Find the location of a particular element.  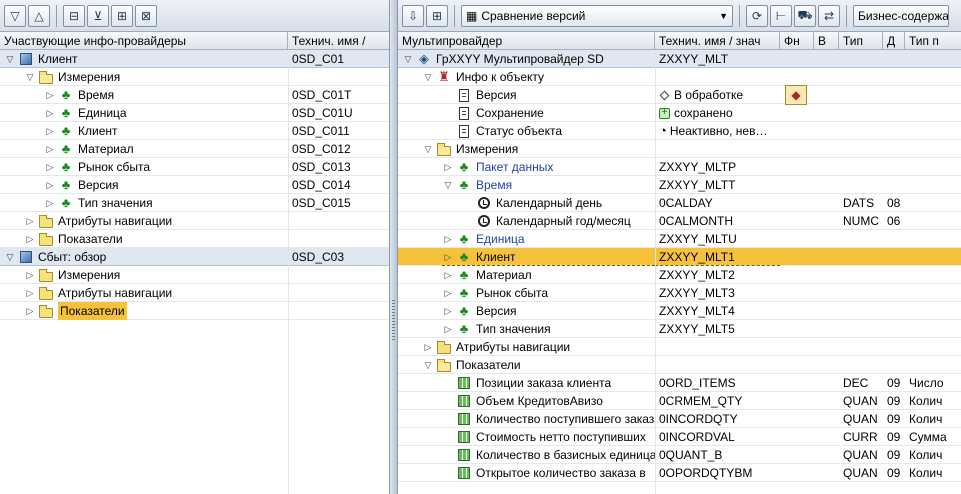

tree-icon: ⊢ is located at coordinates (781, 15).